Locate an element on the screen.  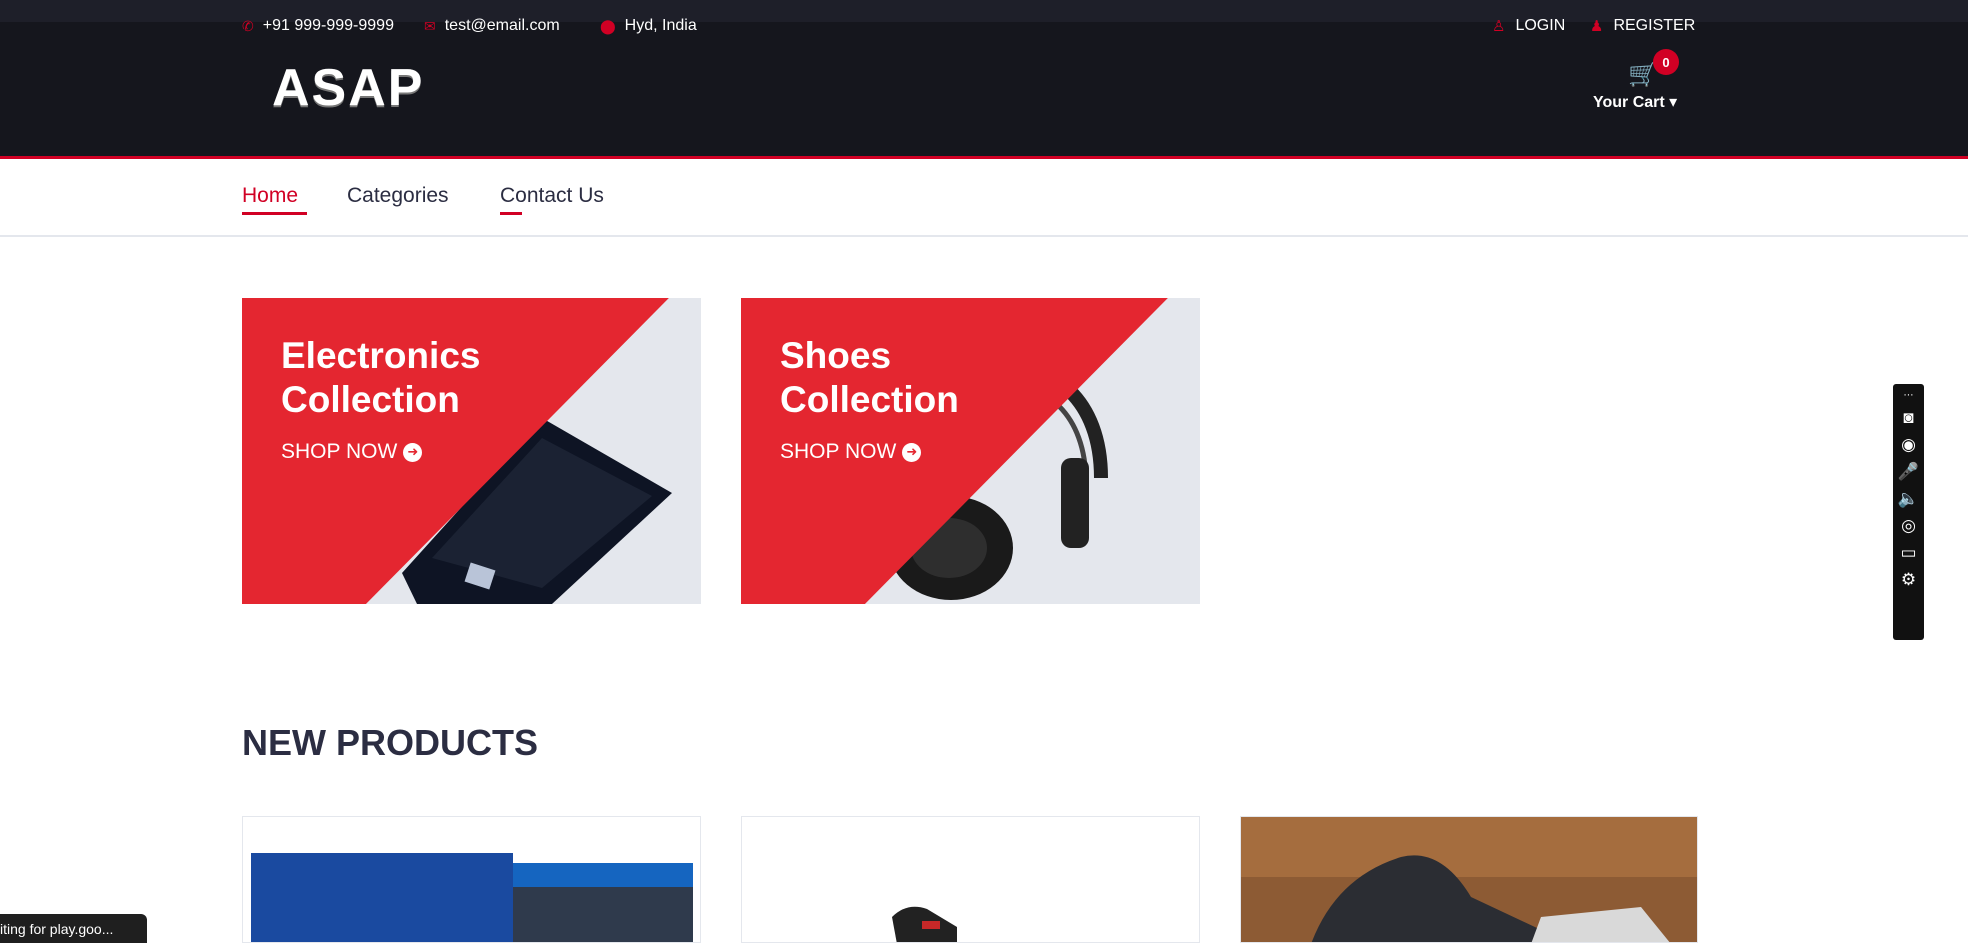
phone-contact: ✆ +91 999-999-9999 is located at coordinates (318, 26).